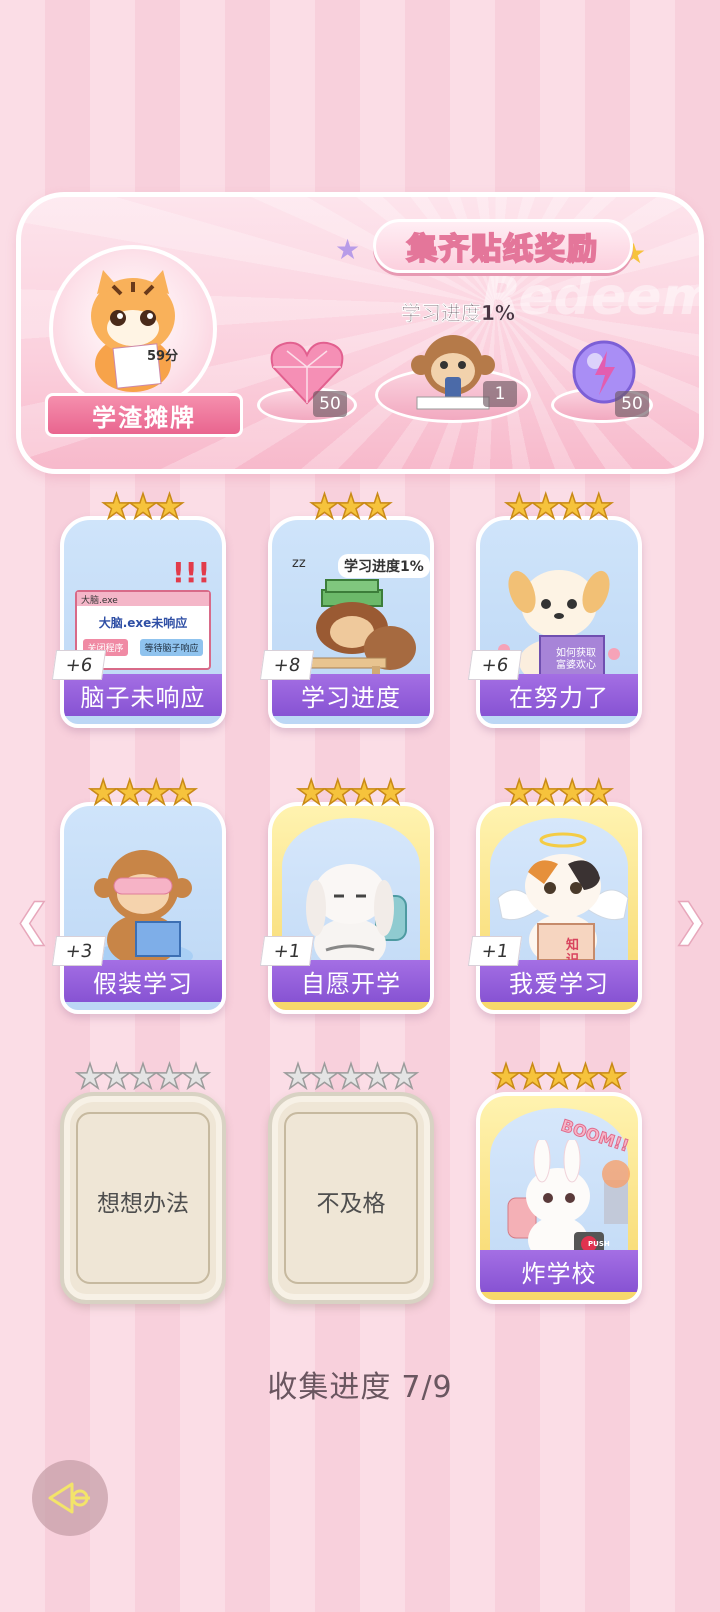  Describe the element at coordinates (599, 1244) in the screenshot. I see `push-text: PUSH` at that location.